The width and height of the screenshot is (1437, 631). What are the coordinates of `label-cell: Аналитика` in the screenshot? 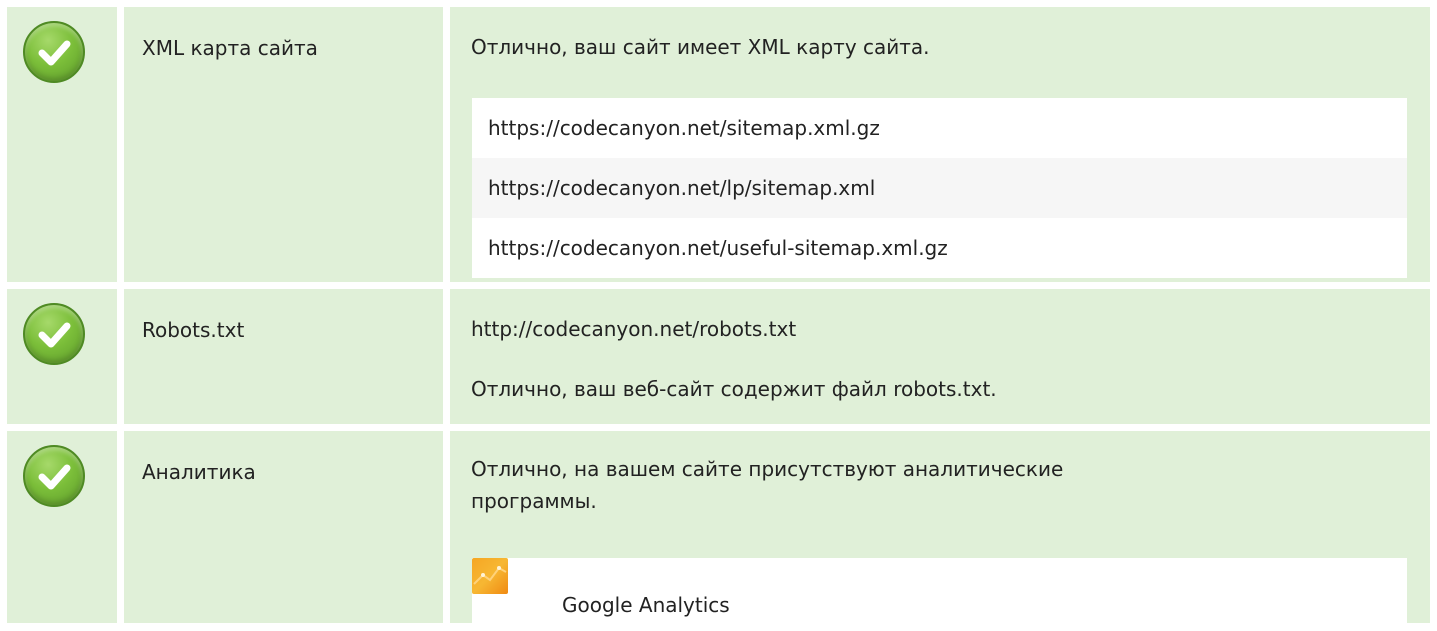 It's located at (283, 527).